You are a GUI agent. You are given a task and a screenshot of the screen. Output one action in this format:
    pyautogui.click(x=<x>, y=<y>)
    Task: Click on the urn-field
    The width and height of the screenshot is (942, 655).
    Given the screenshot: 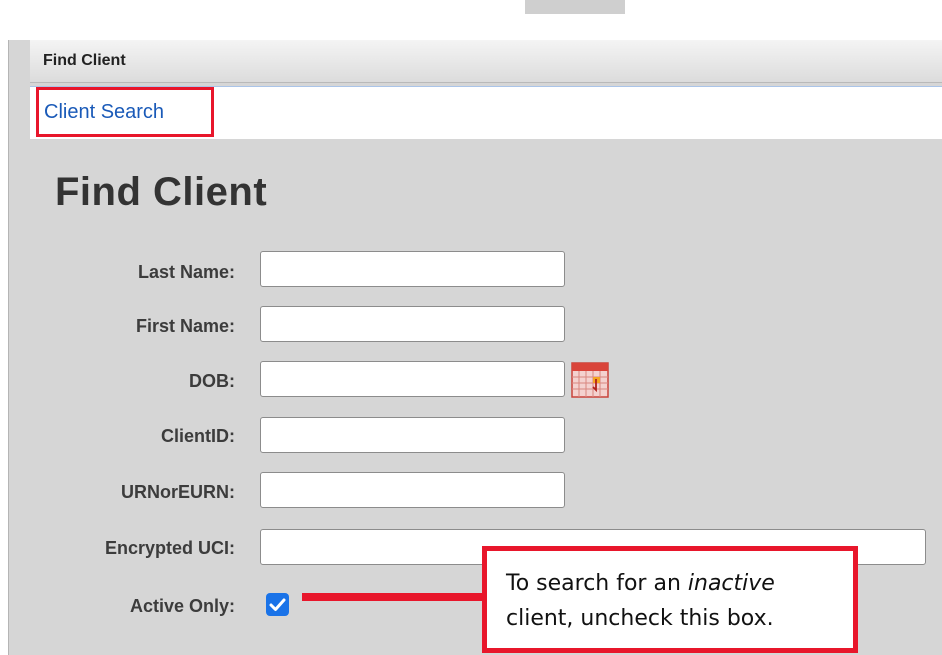 What is the action you would take?
    pyautogui.click(x=412, y=490)
    